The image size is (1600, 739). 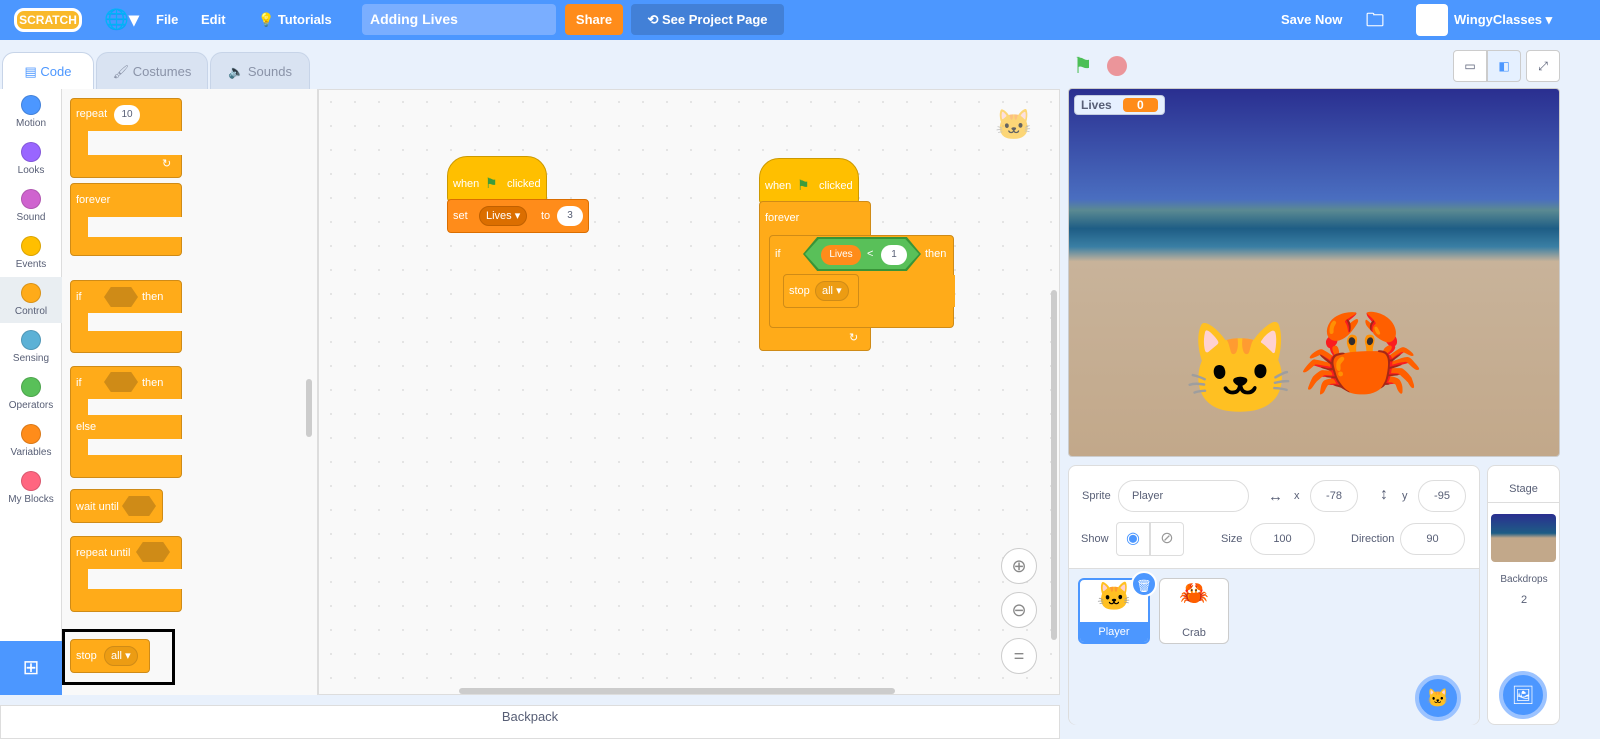 What do you see at coordinates (31, 293) in the screenshot?
I see `control-dot-icon` at bounding box center [31, 293].